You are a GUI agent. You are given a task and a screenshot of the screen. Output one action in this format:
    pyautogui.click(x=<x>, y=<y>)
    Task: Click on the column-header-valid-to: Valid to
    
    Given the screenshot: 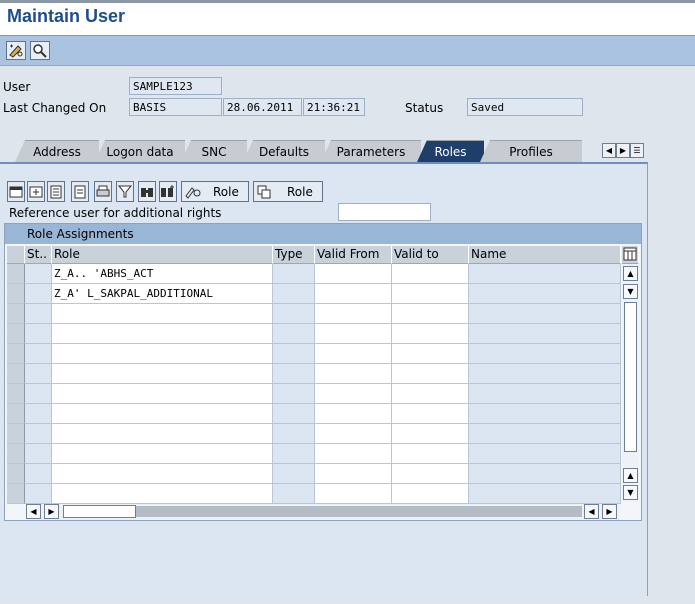 What is the action you would take?
    pyautogui.click(x=430, y=255)
    